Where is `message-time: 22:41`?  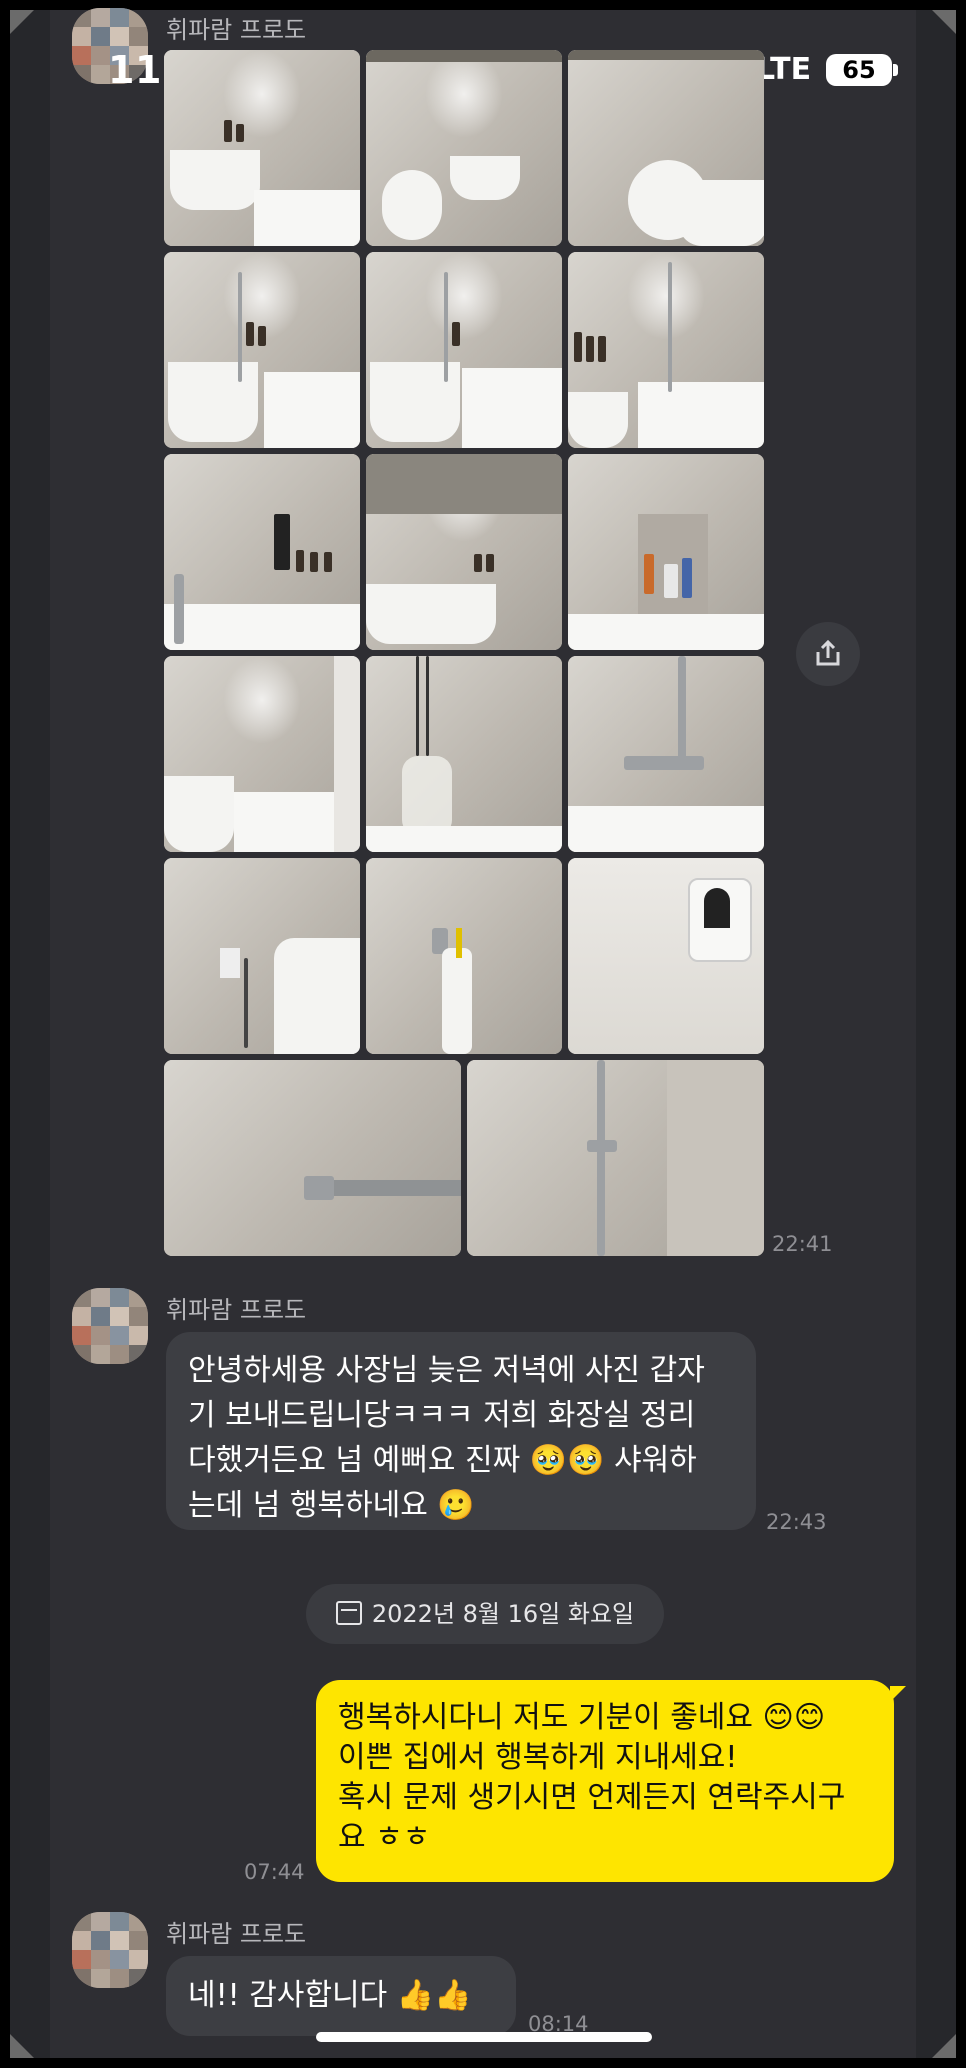
message-time: 22:41 is located at coordinates (802, 1244).